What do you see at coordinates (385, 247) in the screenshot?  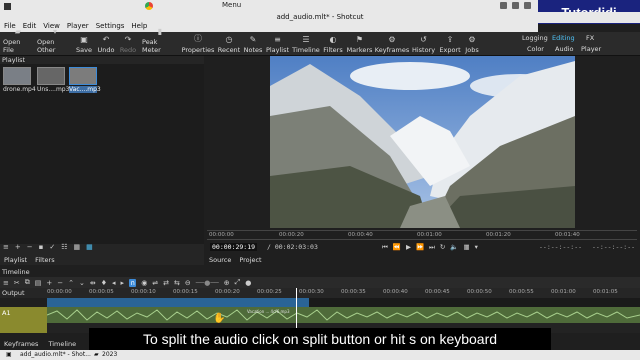 I see `skip-previous-icon: ⏮` at bounding box center [385, 247].